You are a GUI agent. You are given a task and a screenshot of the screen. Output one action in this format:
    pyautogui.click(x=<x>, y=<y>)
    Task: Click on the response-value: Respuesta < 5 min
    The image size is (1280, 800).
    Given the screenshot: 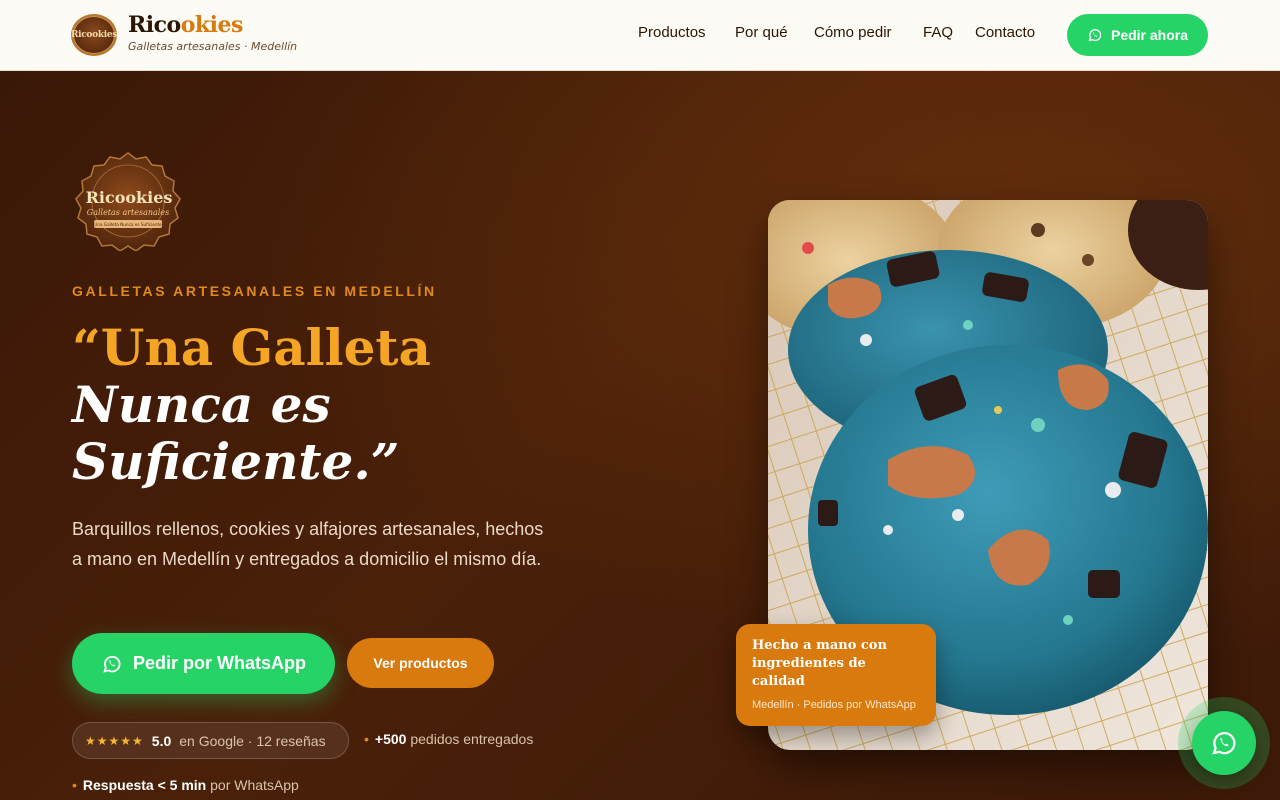 What is the action you would take?
    pyautogui.click(x=144, y=785)
    